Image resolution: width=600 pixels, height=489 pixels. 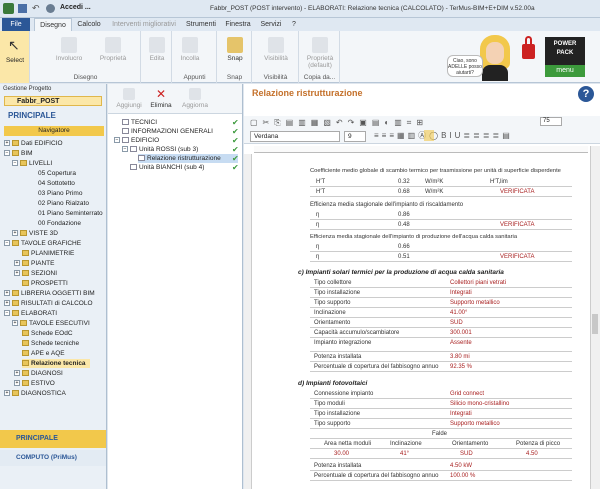 What do you see at coordinates (139, 122) in the screenshot?
I see `doc-tree-tecnici: TECNICI` at bounding box center [139, 122].